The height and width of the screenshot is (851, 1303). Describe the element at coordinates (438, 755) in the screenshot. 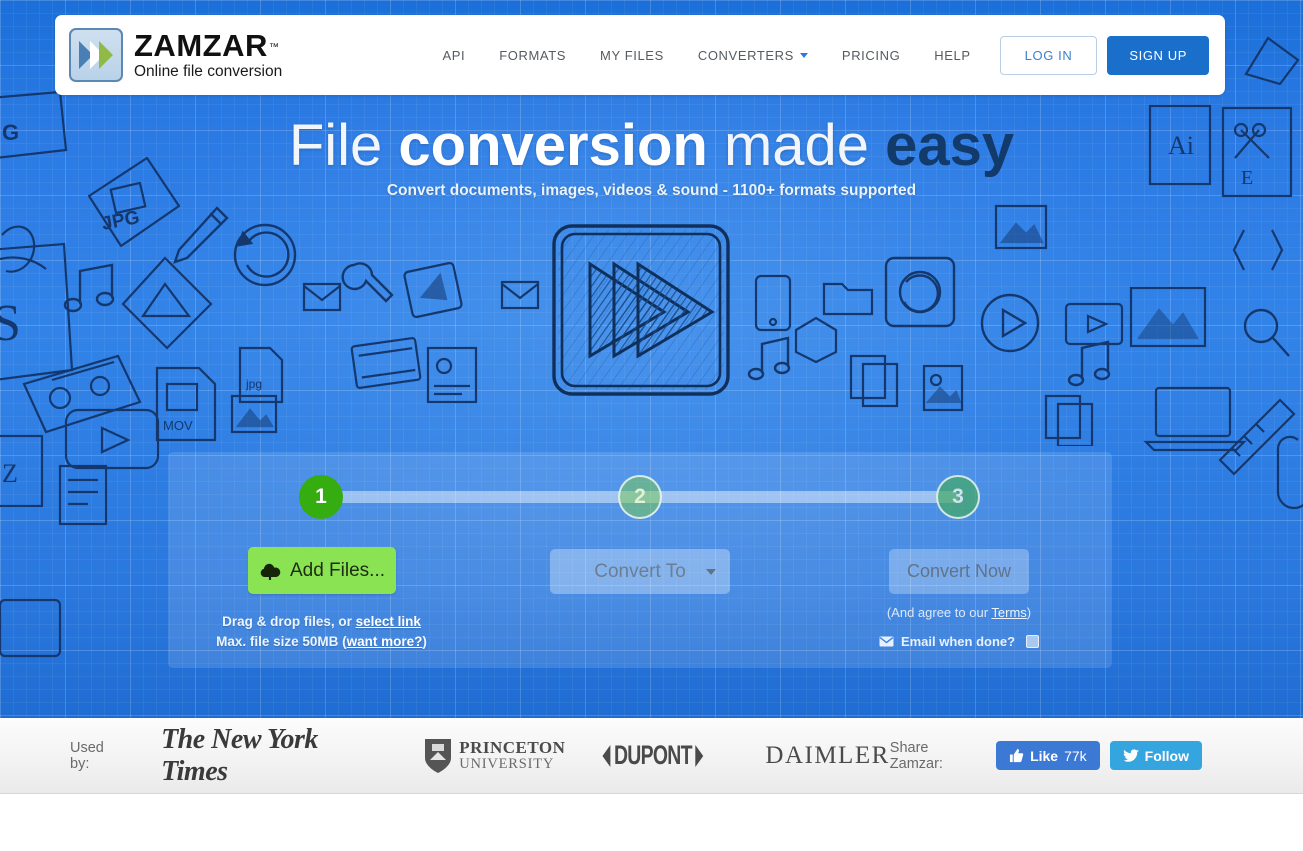

I see `princeton-shield-icon` at that location.